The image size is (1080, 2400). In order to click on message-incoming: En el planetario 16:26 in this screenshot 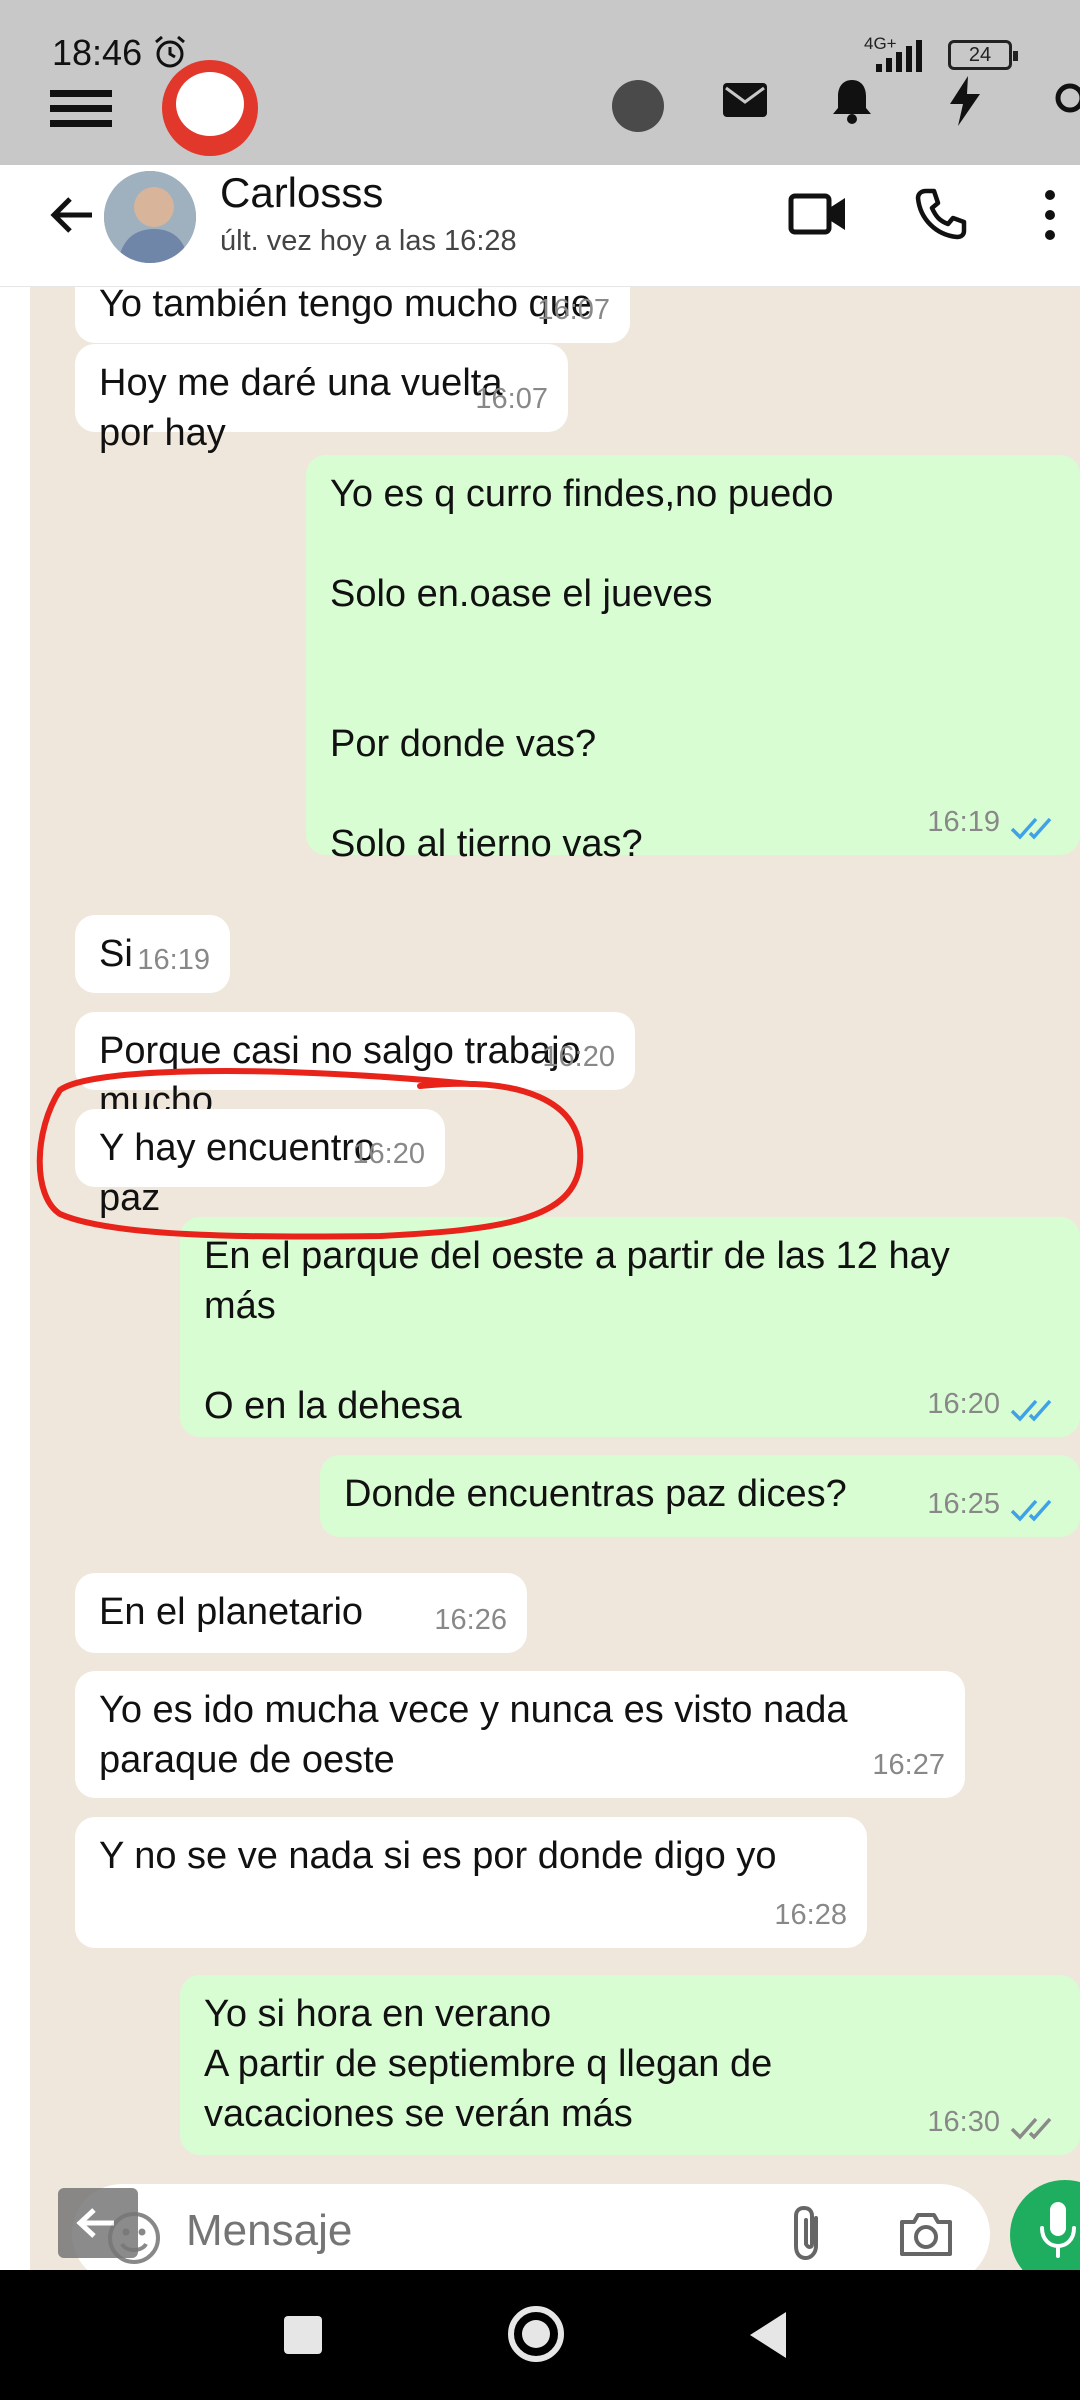, I will do `click(301, 1613)`.